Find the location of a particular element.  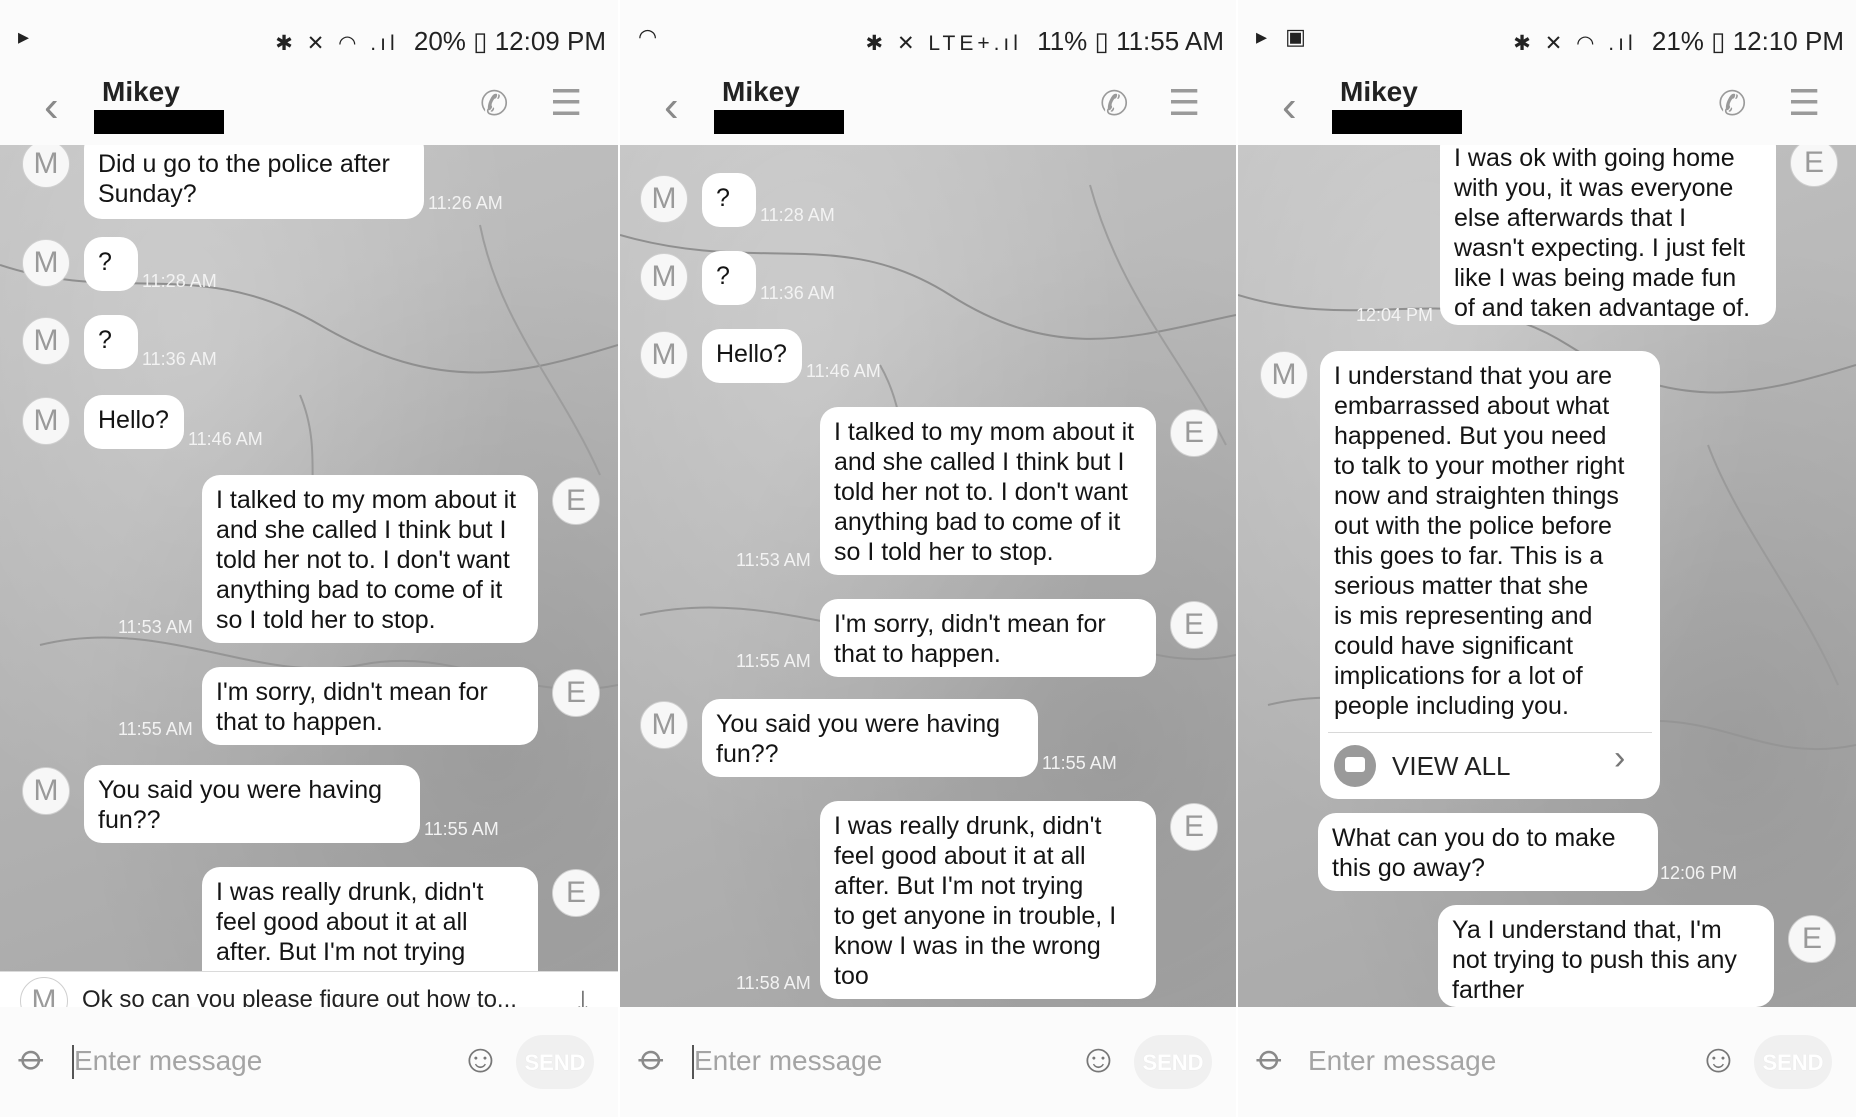

battery-level: 20% is located at coordinates (439, 41).